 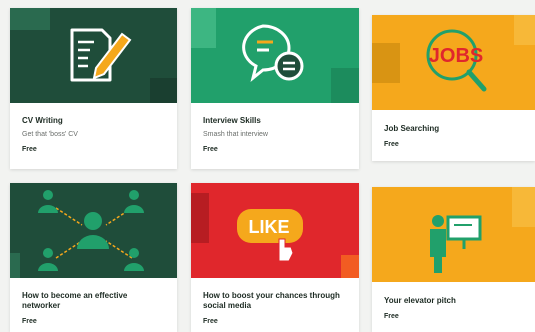 What do you see at coordinates (235, 134) in the screenshot?
I see `course-subtitle: Smash that interview` at bounding box center [235, 134].